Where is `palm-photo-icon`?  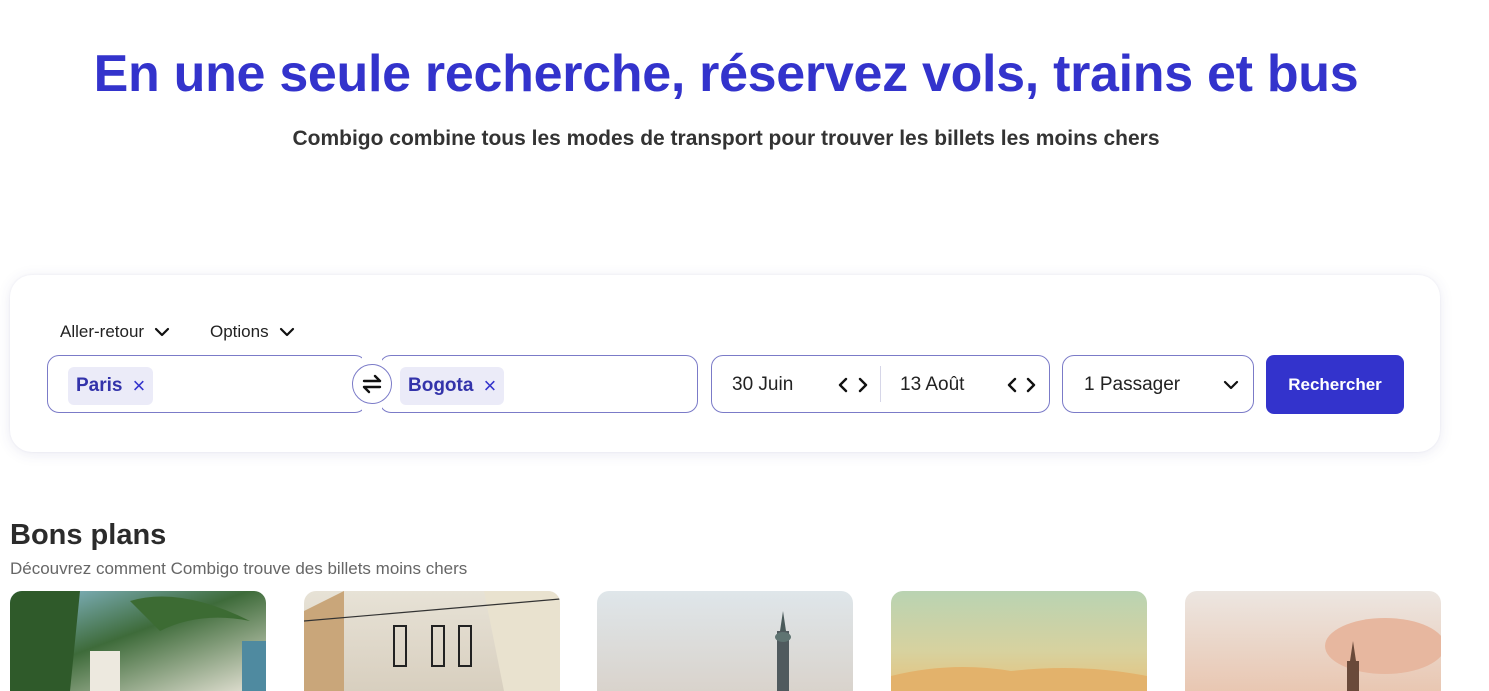
palm-photo-icon is located at coordinates (138, 641).